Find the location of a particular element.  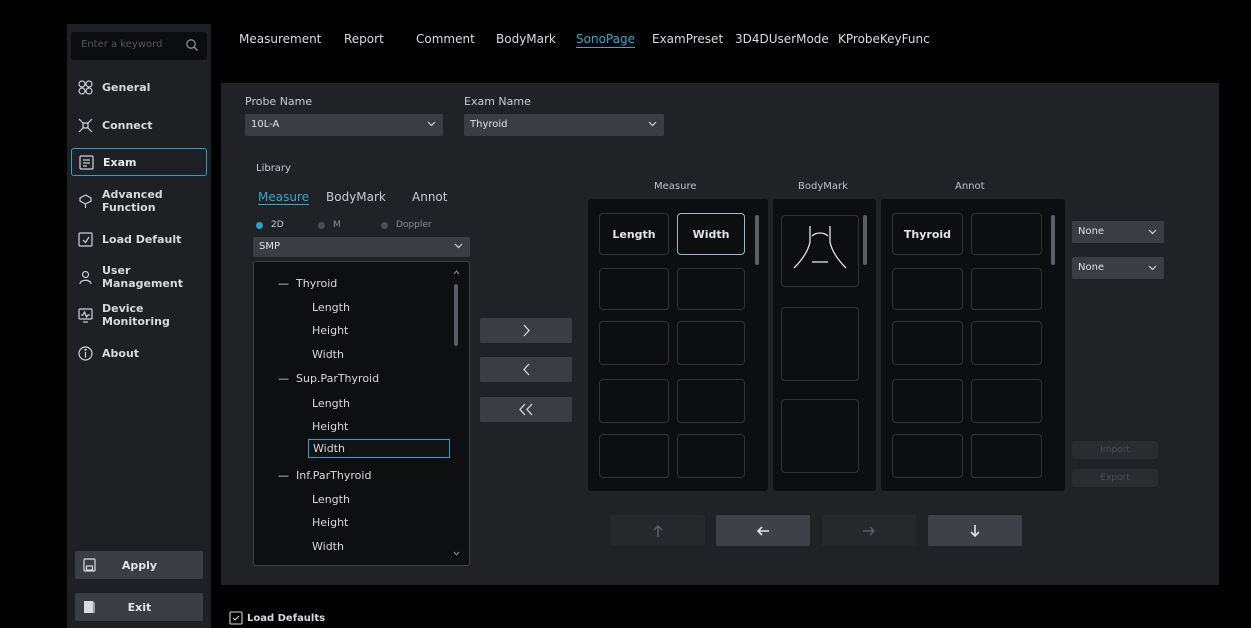

measure-column-header: Measure is located at coordinates (675, 186).